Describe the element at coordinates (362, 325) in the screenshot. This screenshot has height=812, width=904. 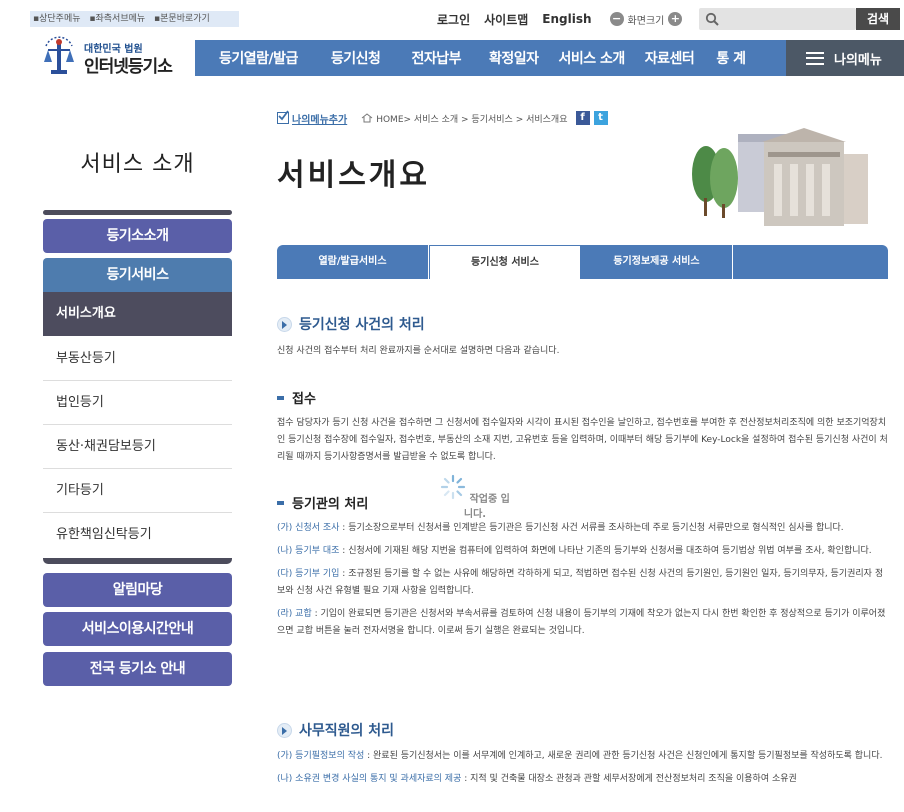
I see `section-heading-text: 등기신청 사건의 처리` at that location.